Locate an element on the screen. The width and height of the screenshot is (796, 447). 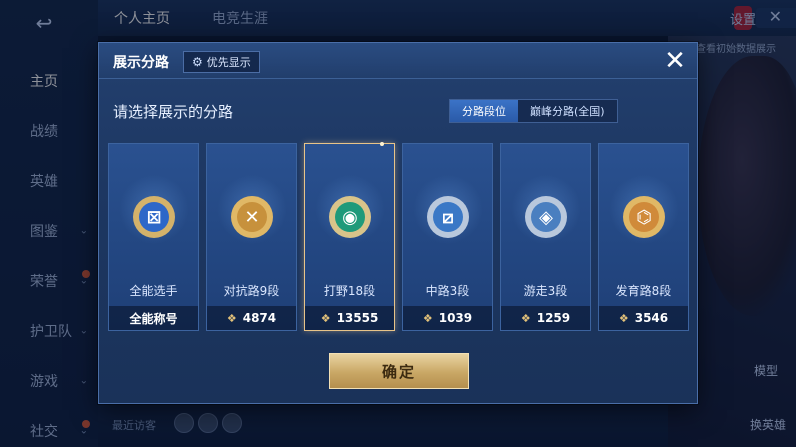
lane-card: ⧄ 中路3段 ❖ 1039 is located at coordinates (447, 237).